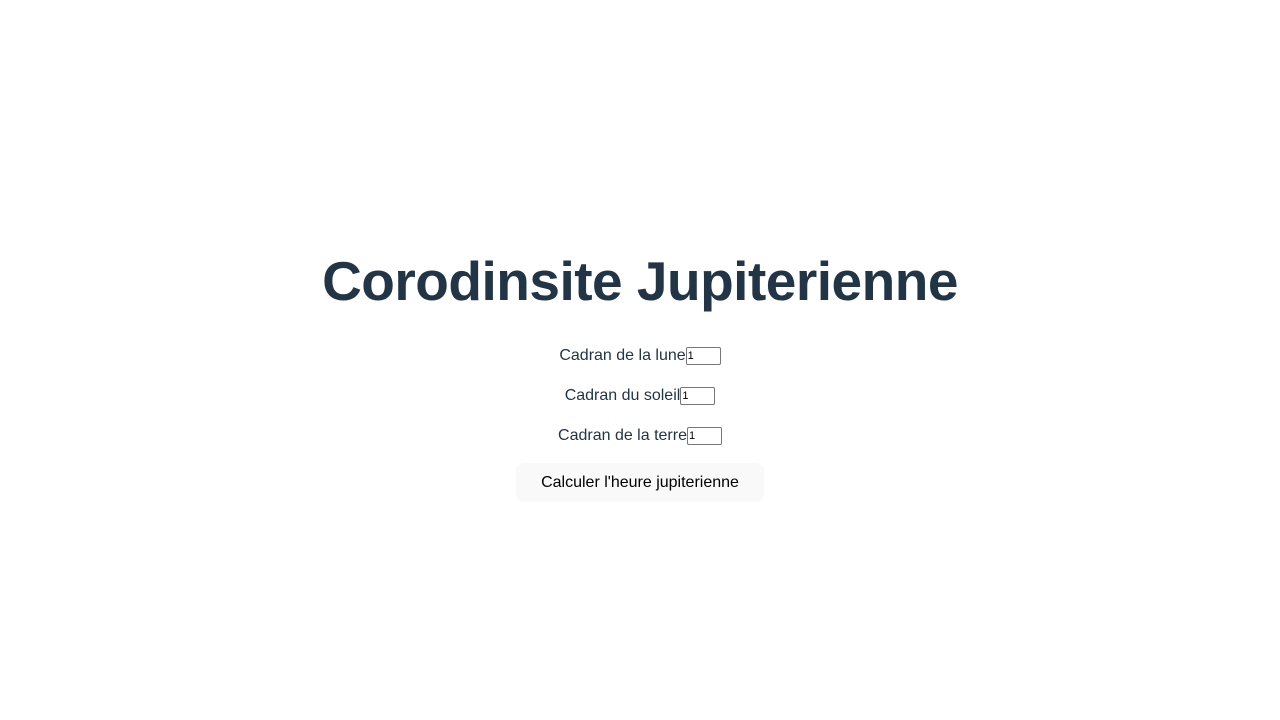  What do you see at coordinates (640, 482) in the screenshot?
I see `calculate-button: Calculer l'heure jupiterienne` at bounding box center [640, 482].